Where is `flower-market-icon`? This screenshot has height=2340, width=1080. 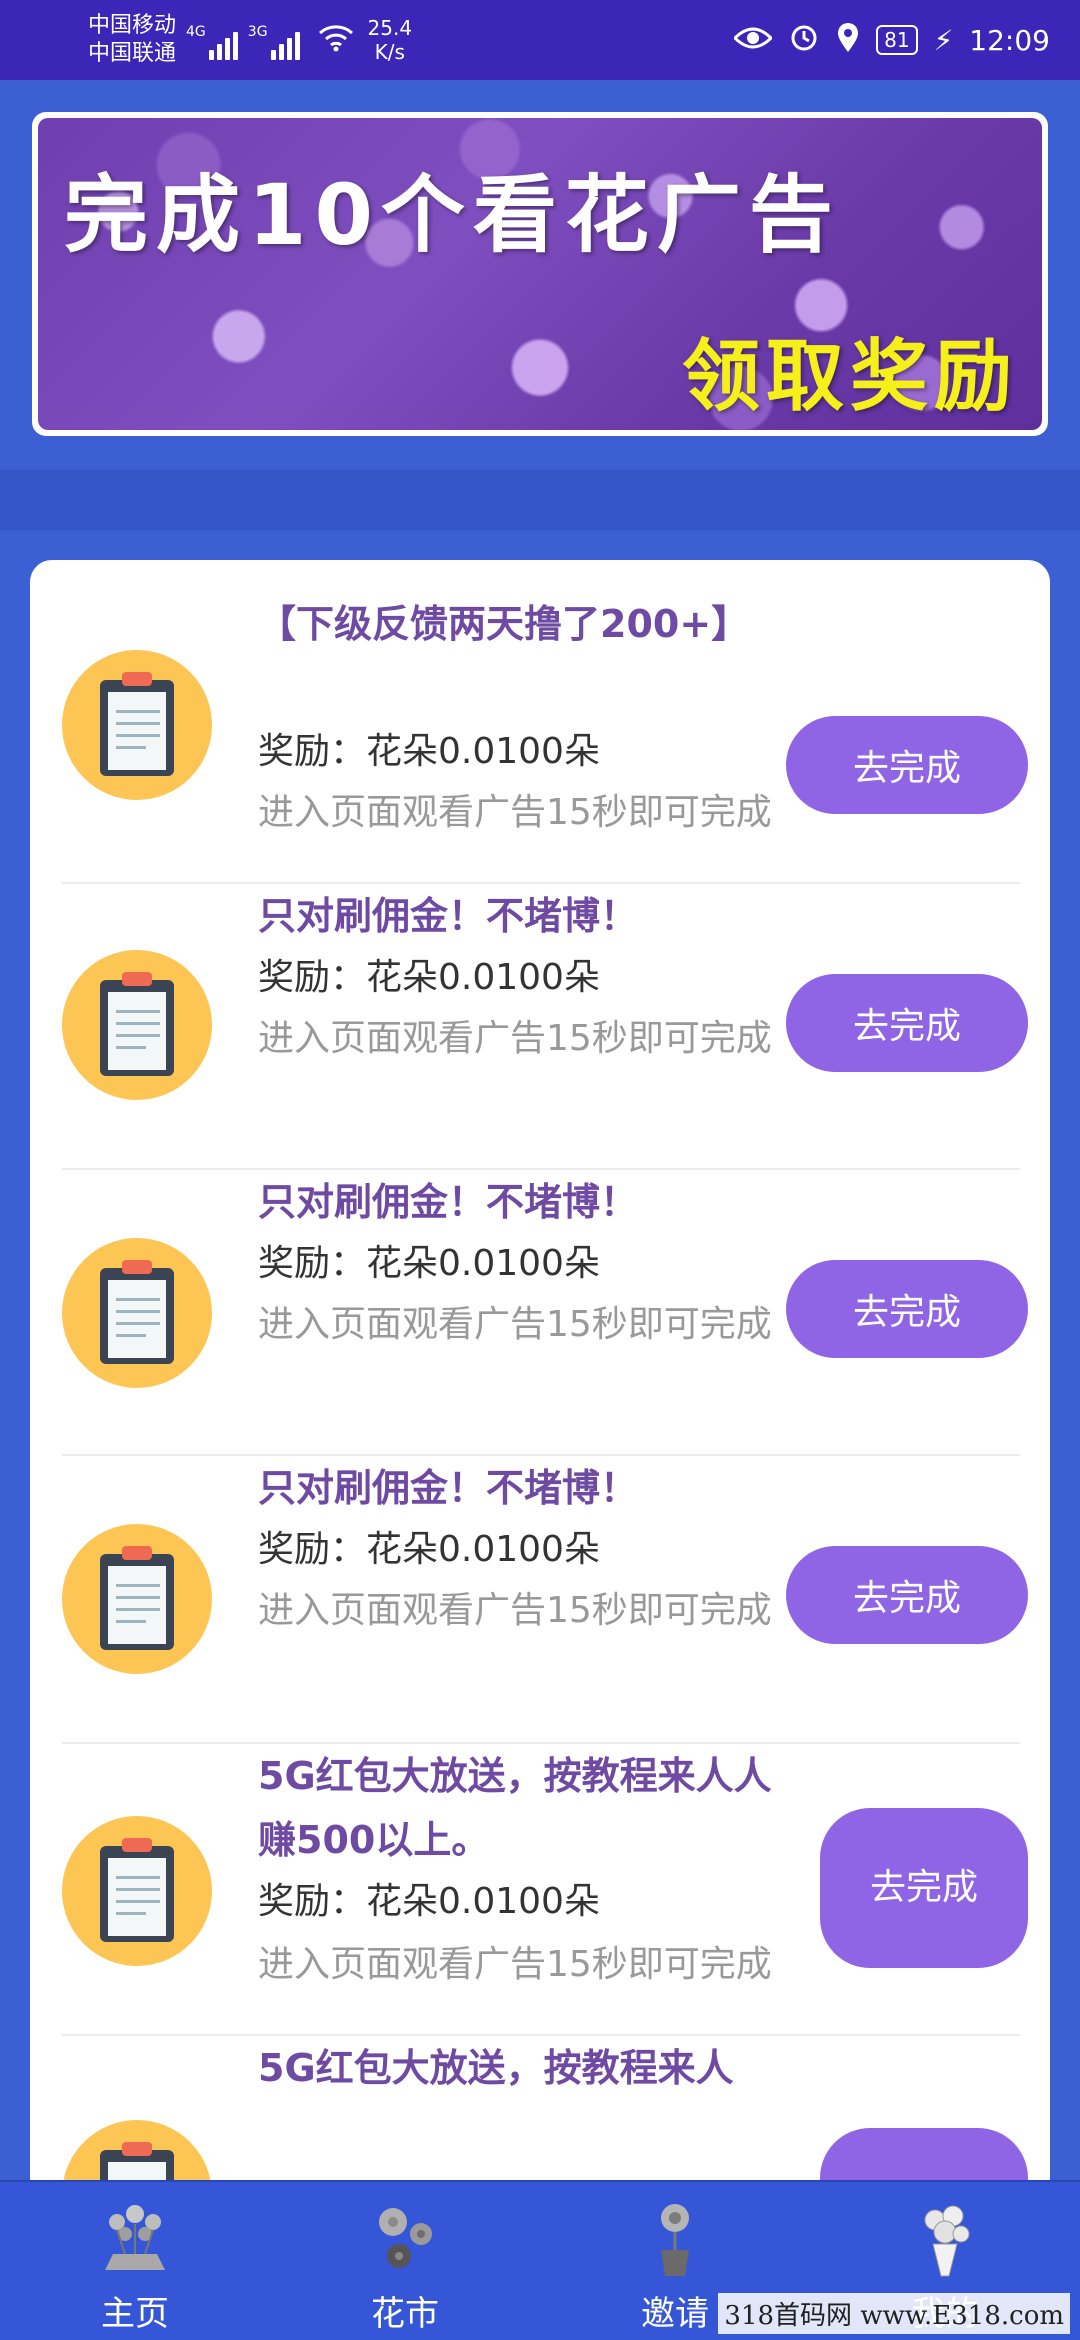 flower-market-icon is located at coordinates (405, 2240).